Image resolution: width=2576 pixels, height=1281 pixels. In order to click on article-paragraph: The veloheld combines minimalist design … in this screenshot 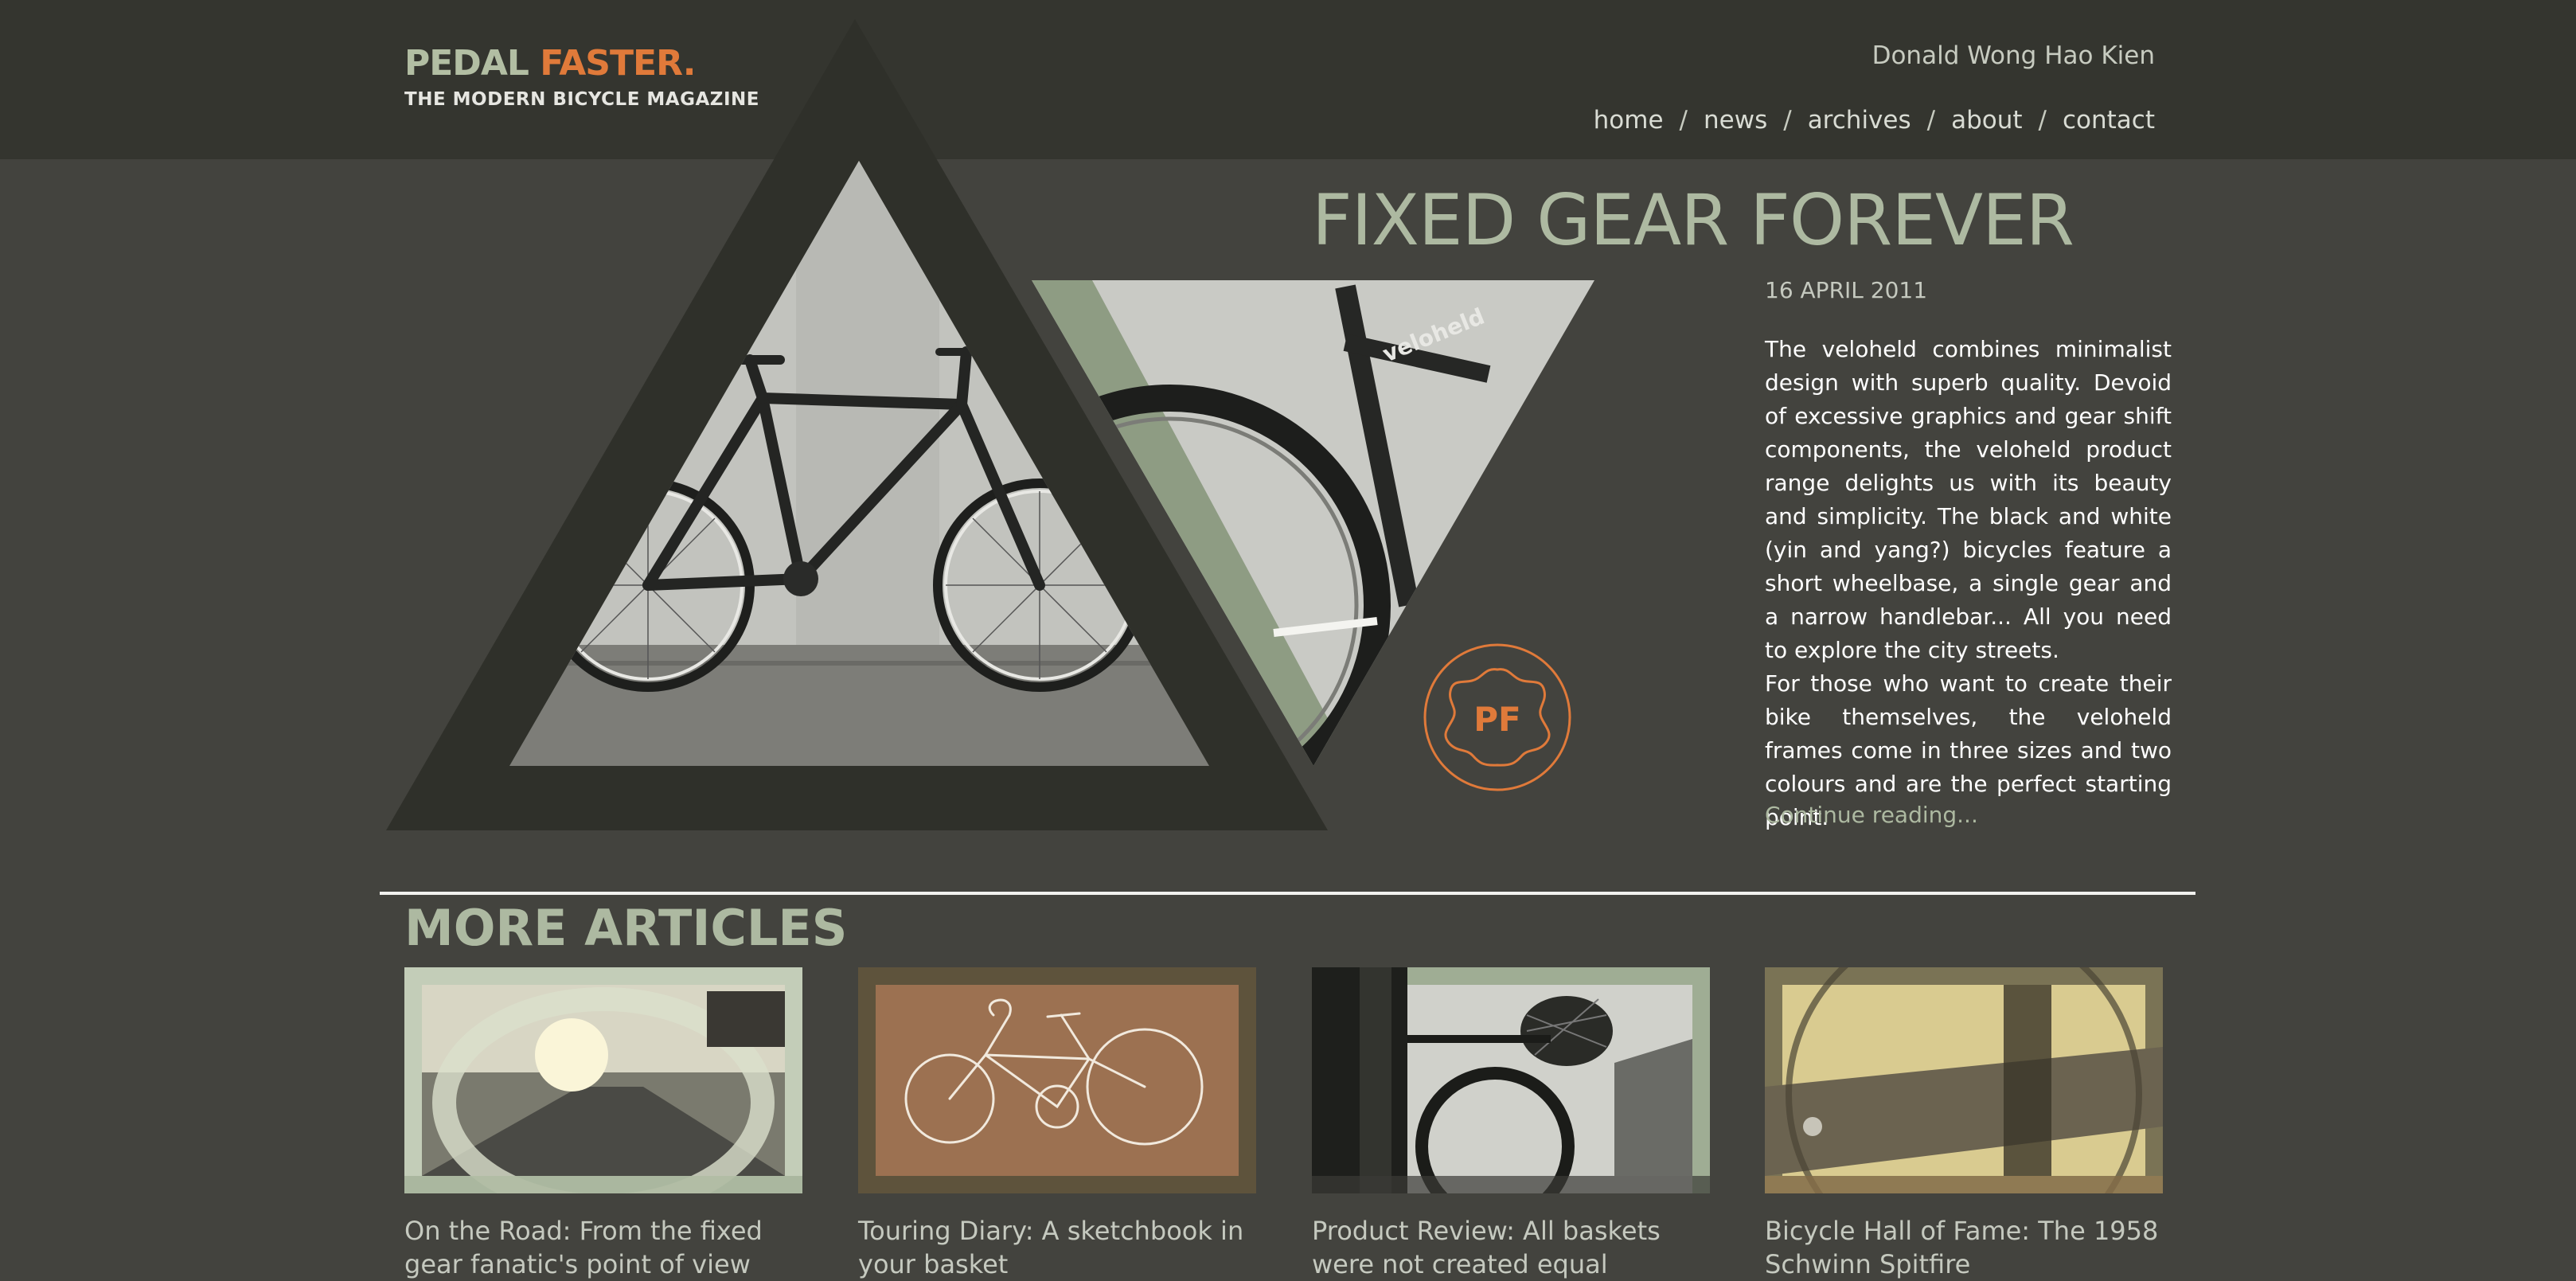, I will do `click(1968, 500)`.